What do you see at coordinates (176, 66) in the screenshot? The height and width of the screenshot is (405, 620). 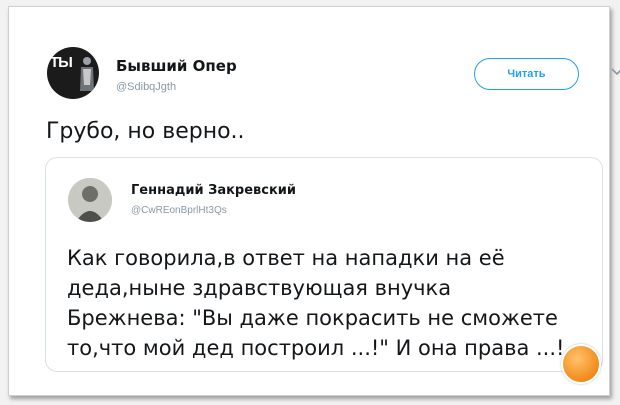 I see `author-name: Бывший Опер` at bounding box center [176, 66].